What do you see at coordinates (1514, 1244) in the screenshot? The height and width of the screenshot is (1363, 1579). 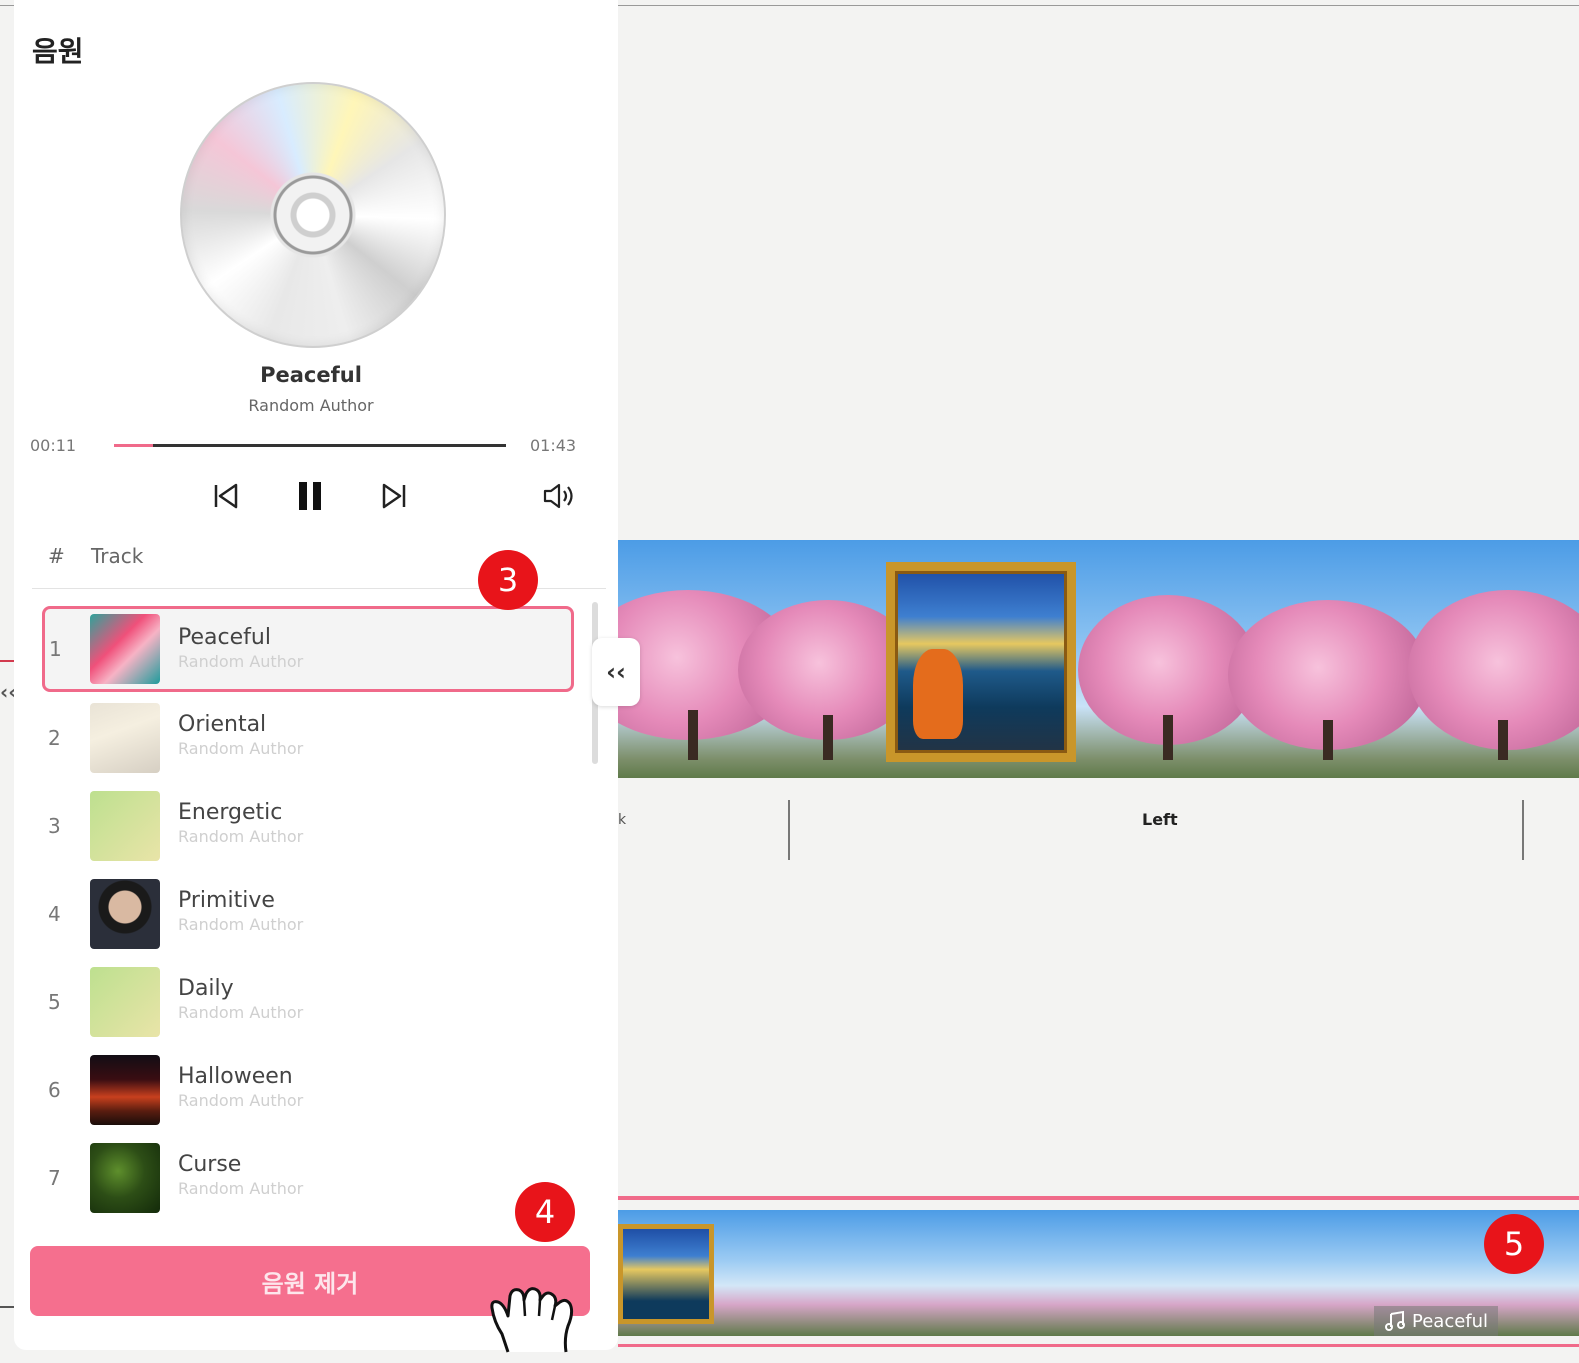 I see `step-badge-5: 5` at bounding box center [1514, 1244].